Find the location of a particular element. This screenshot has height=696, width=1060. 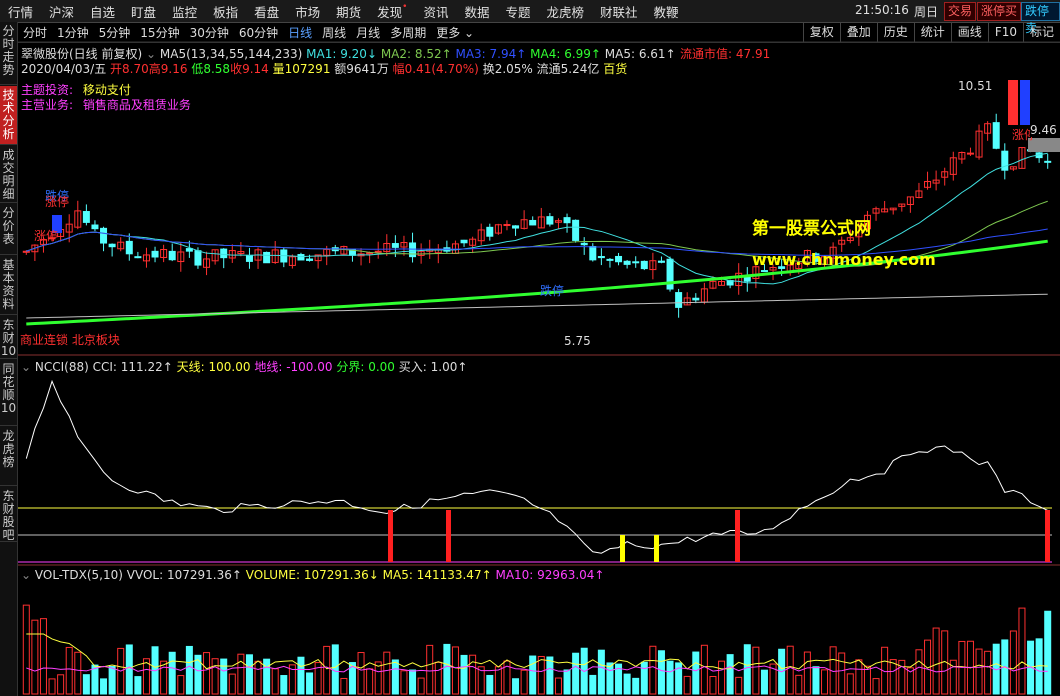

ncci-divider: 分界: 0.00 is located at coordinates (365, 367).